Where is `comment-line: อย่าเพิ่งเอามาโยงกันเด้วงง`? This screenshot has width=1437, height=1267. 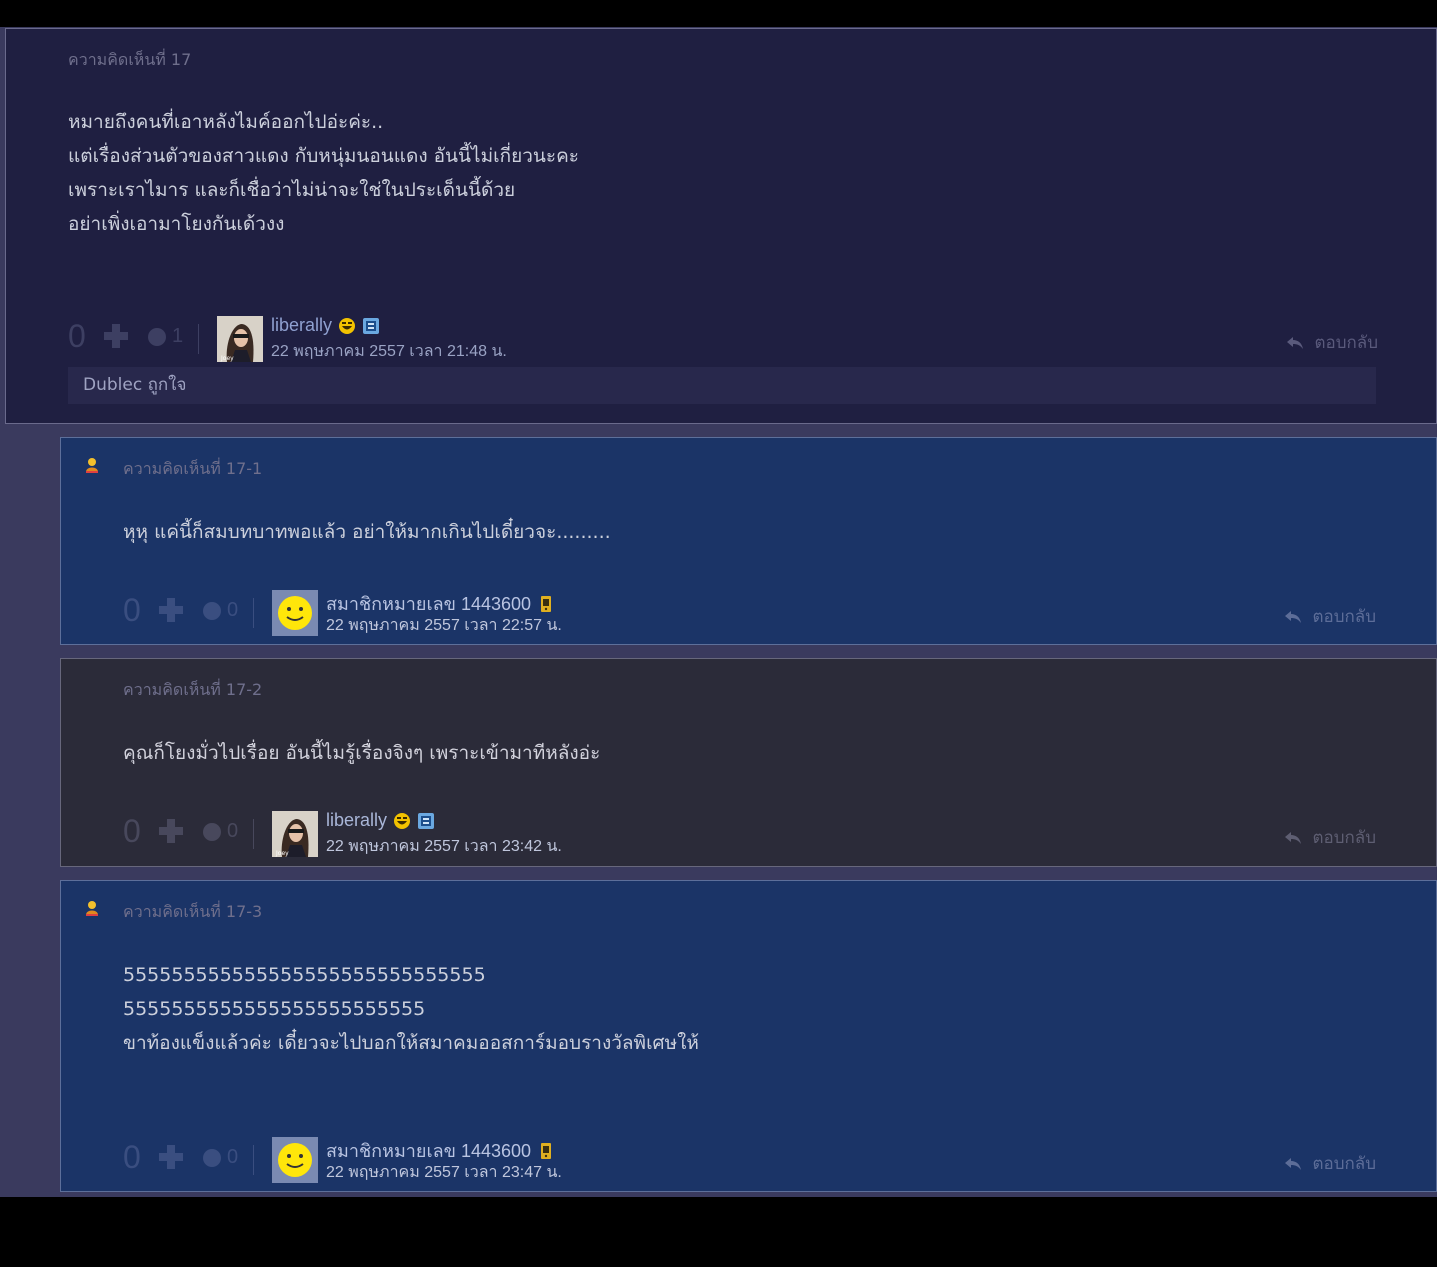
comment-line: อย่าเพิ่งเอามาโยงกันเด้วงง is located at coordinates (176, 224).